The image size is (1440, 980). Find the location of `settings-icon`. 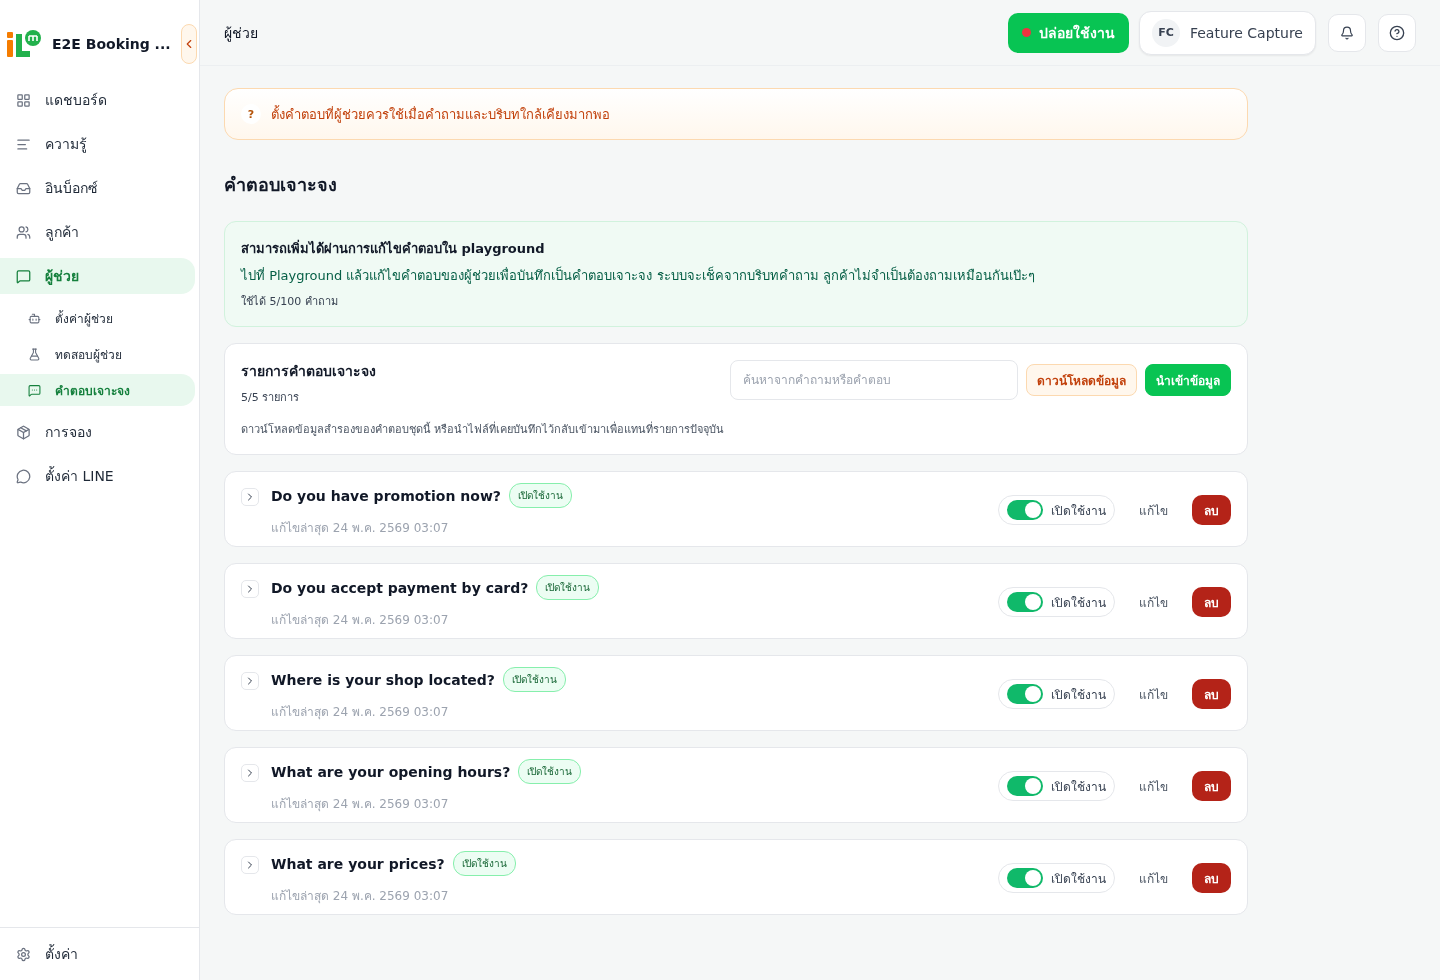

settings-icon is located at coordinates (23, 954).